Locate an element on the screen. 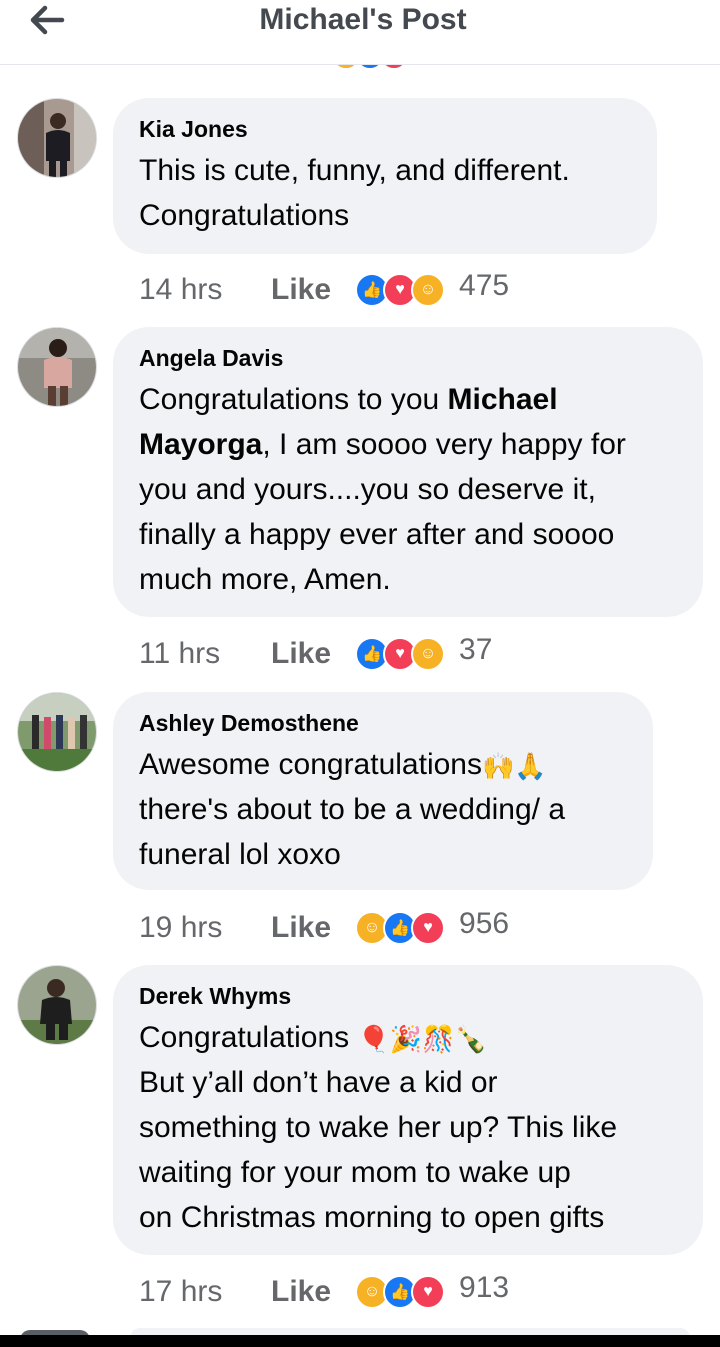  comment-text-part: Awesome congratulations is located at coordinates (310, 764).